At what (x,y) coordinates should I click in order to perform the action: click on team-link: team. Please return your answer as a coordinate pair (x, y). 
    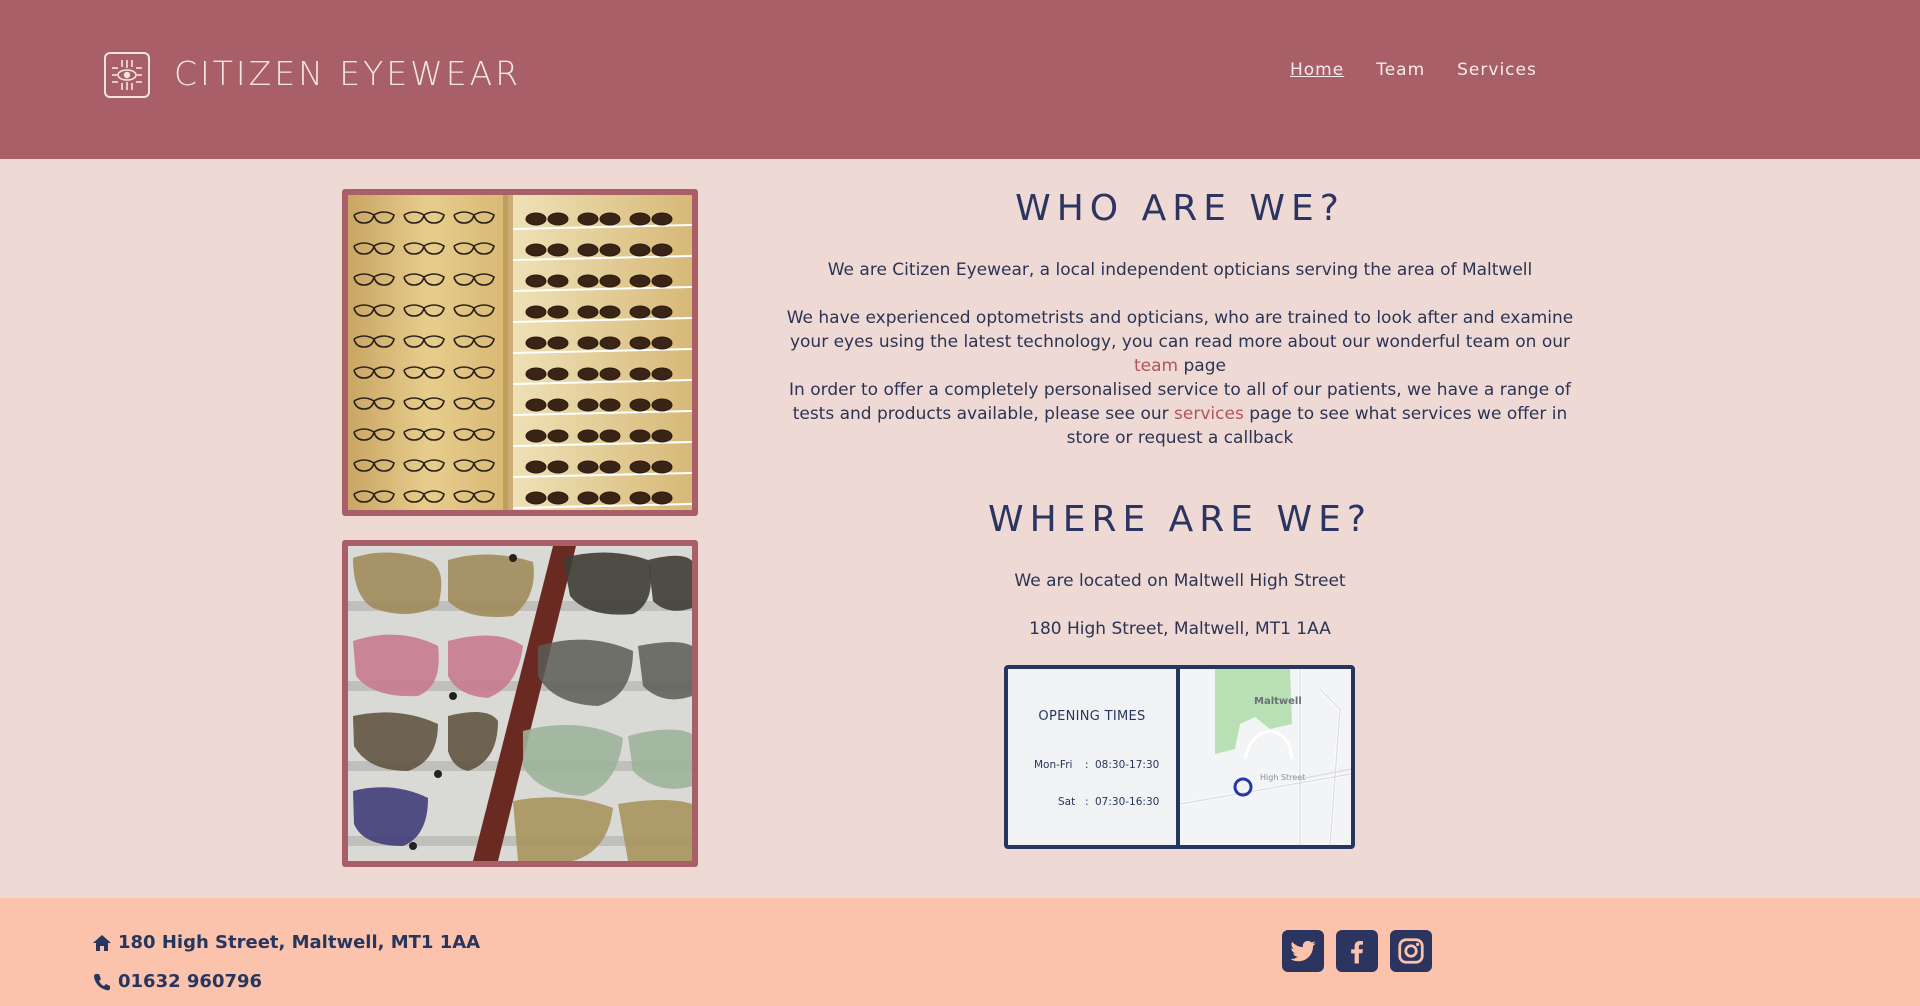
    Looking at the image, I should click on (1156, 366).